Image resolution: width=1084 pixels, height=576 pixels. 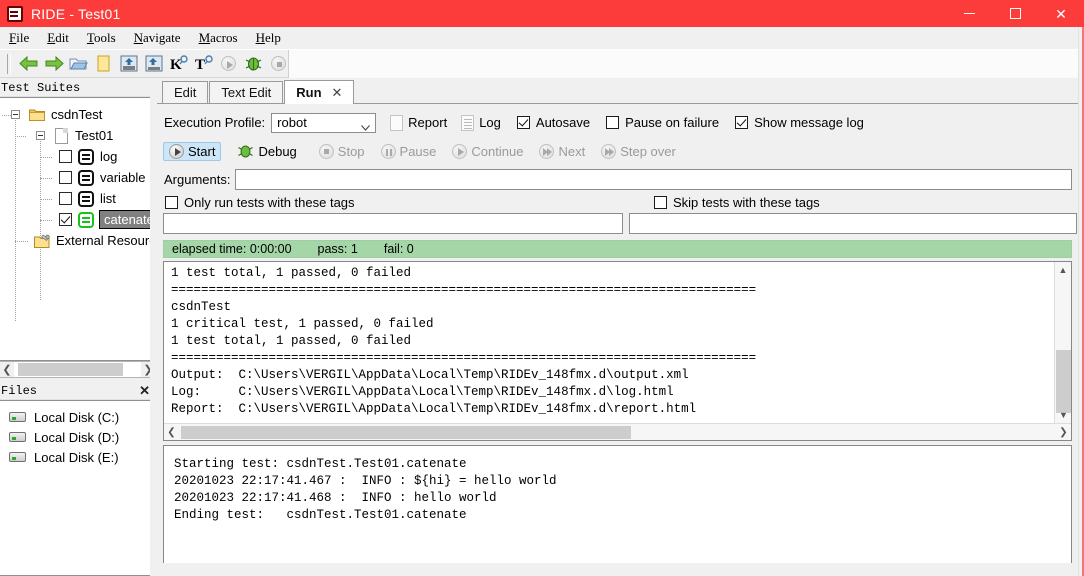 What do you see at coordinates (490, 122) in the screenshot?
I see `log-label: Log` at bounding box center [490, 122].